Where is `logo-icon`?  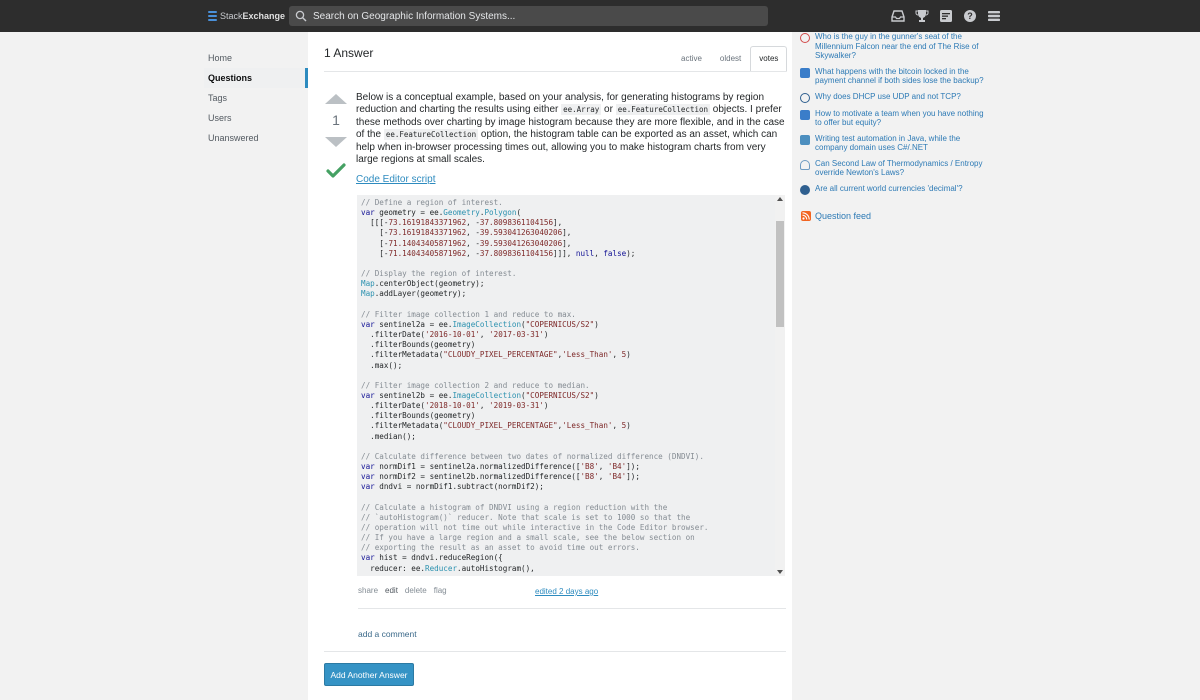 logo-icon is located at coordinates (212, 16).